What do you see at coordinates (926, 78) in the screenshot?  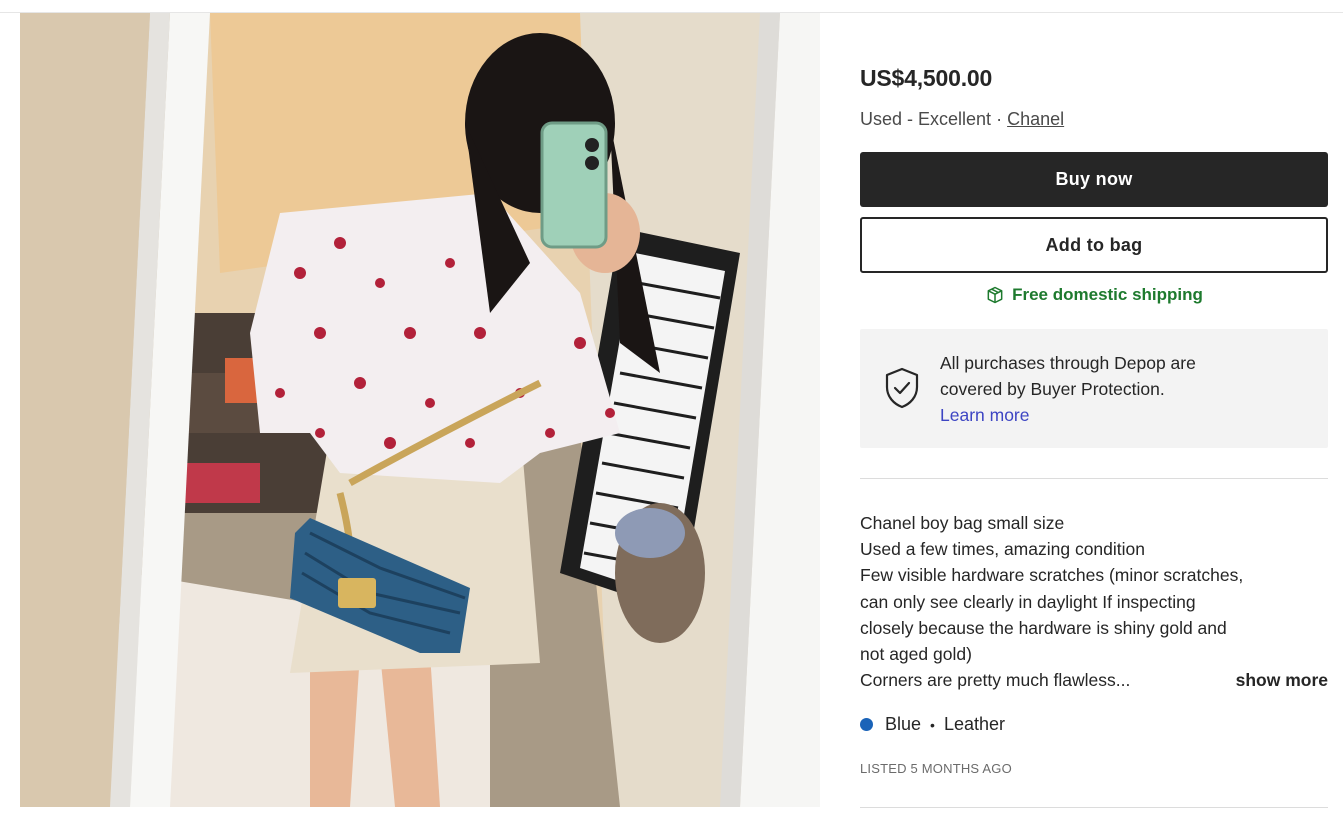 I see `product-price: US$4,500.00` at bounding box center [926, 78].